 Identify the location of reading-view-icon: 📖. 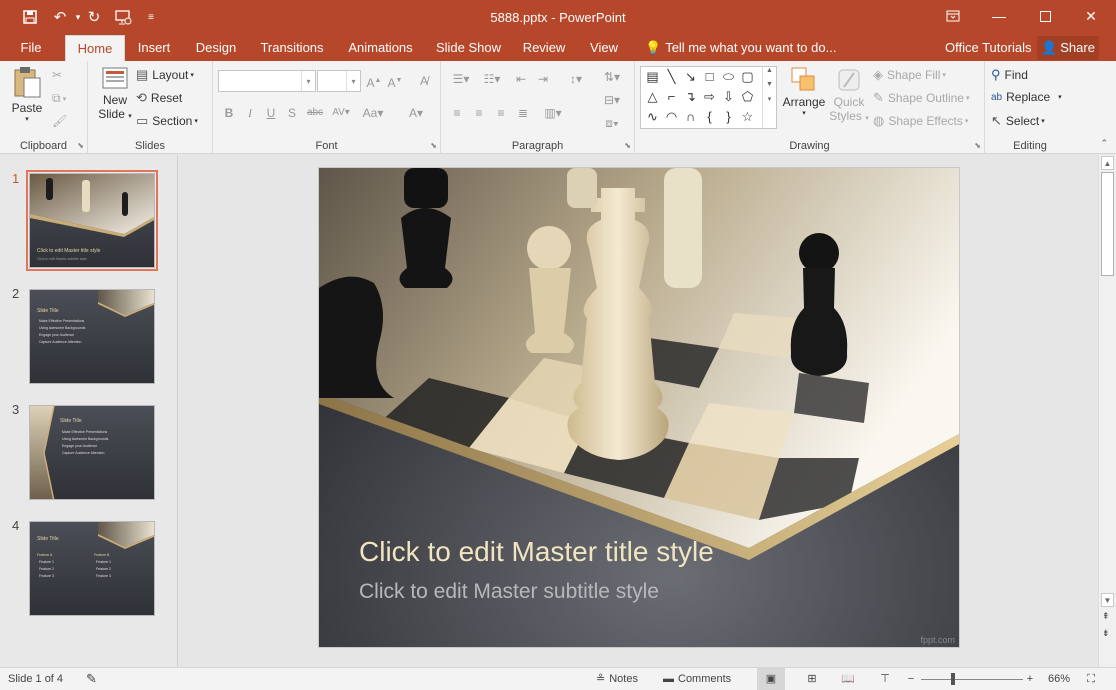
(848, 679).